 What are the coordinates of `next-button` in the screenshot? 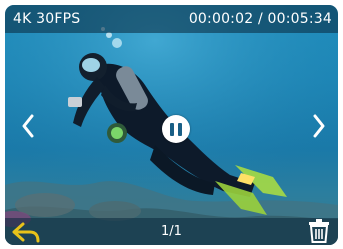 It's located at (319, 126).